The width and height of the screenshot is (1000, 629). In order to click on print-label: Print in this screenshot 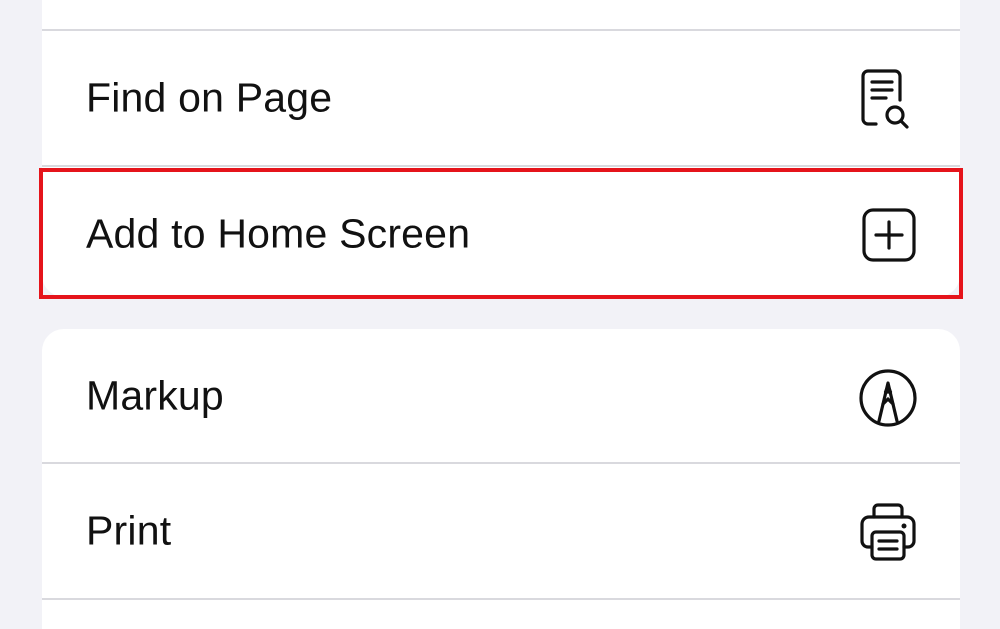, I will do `click(129, 530)`.